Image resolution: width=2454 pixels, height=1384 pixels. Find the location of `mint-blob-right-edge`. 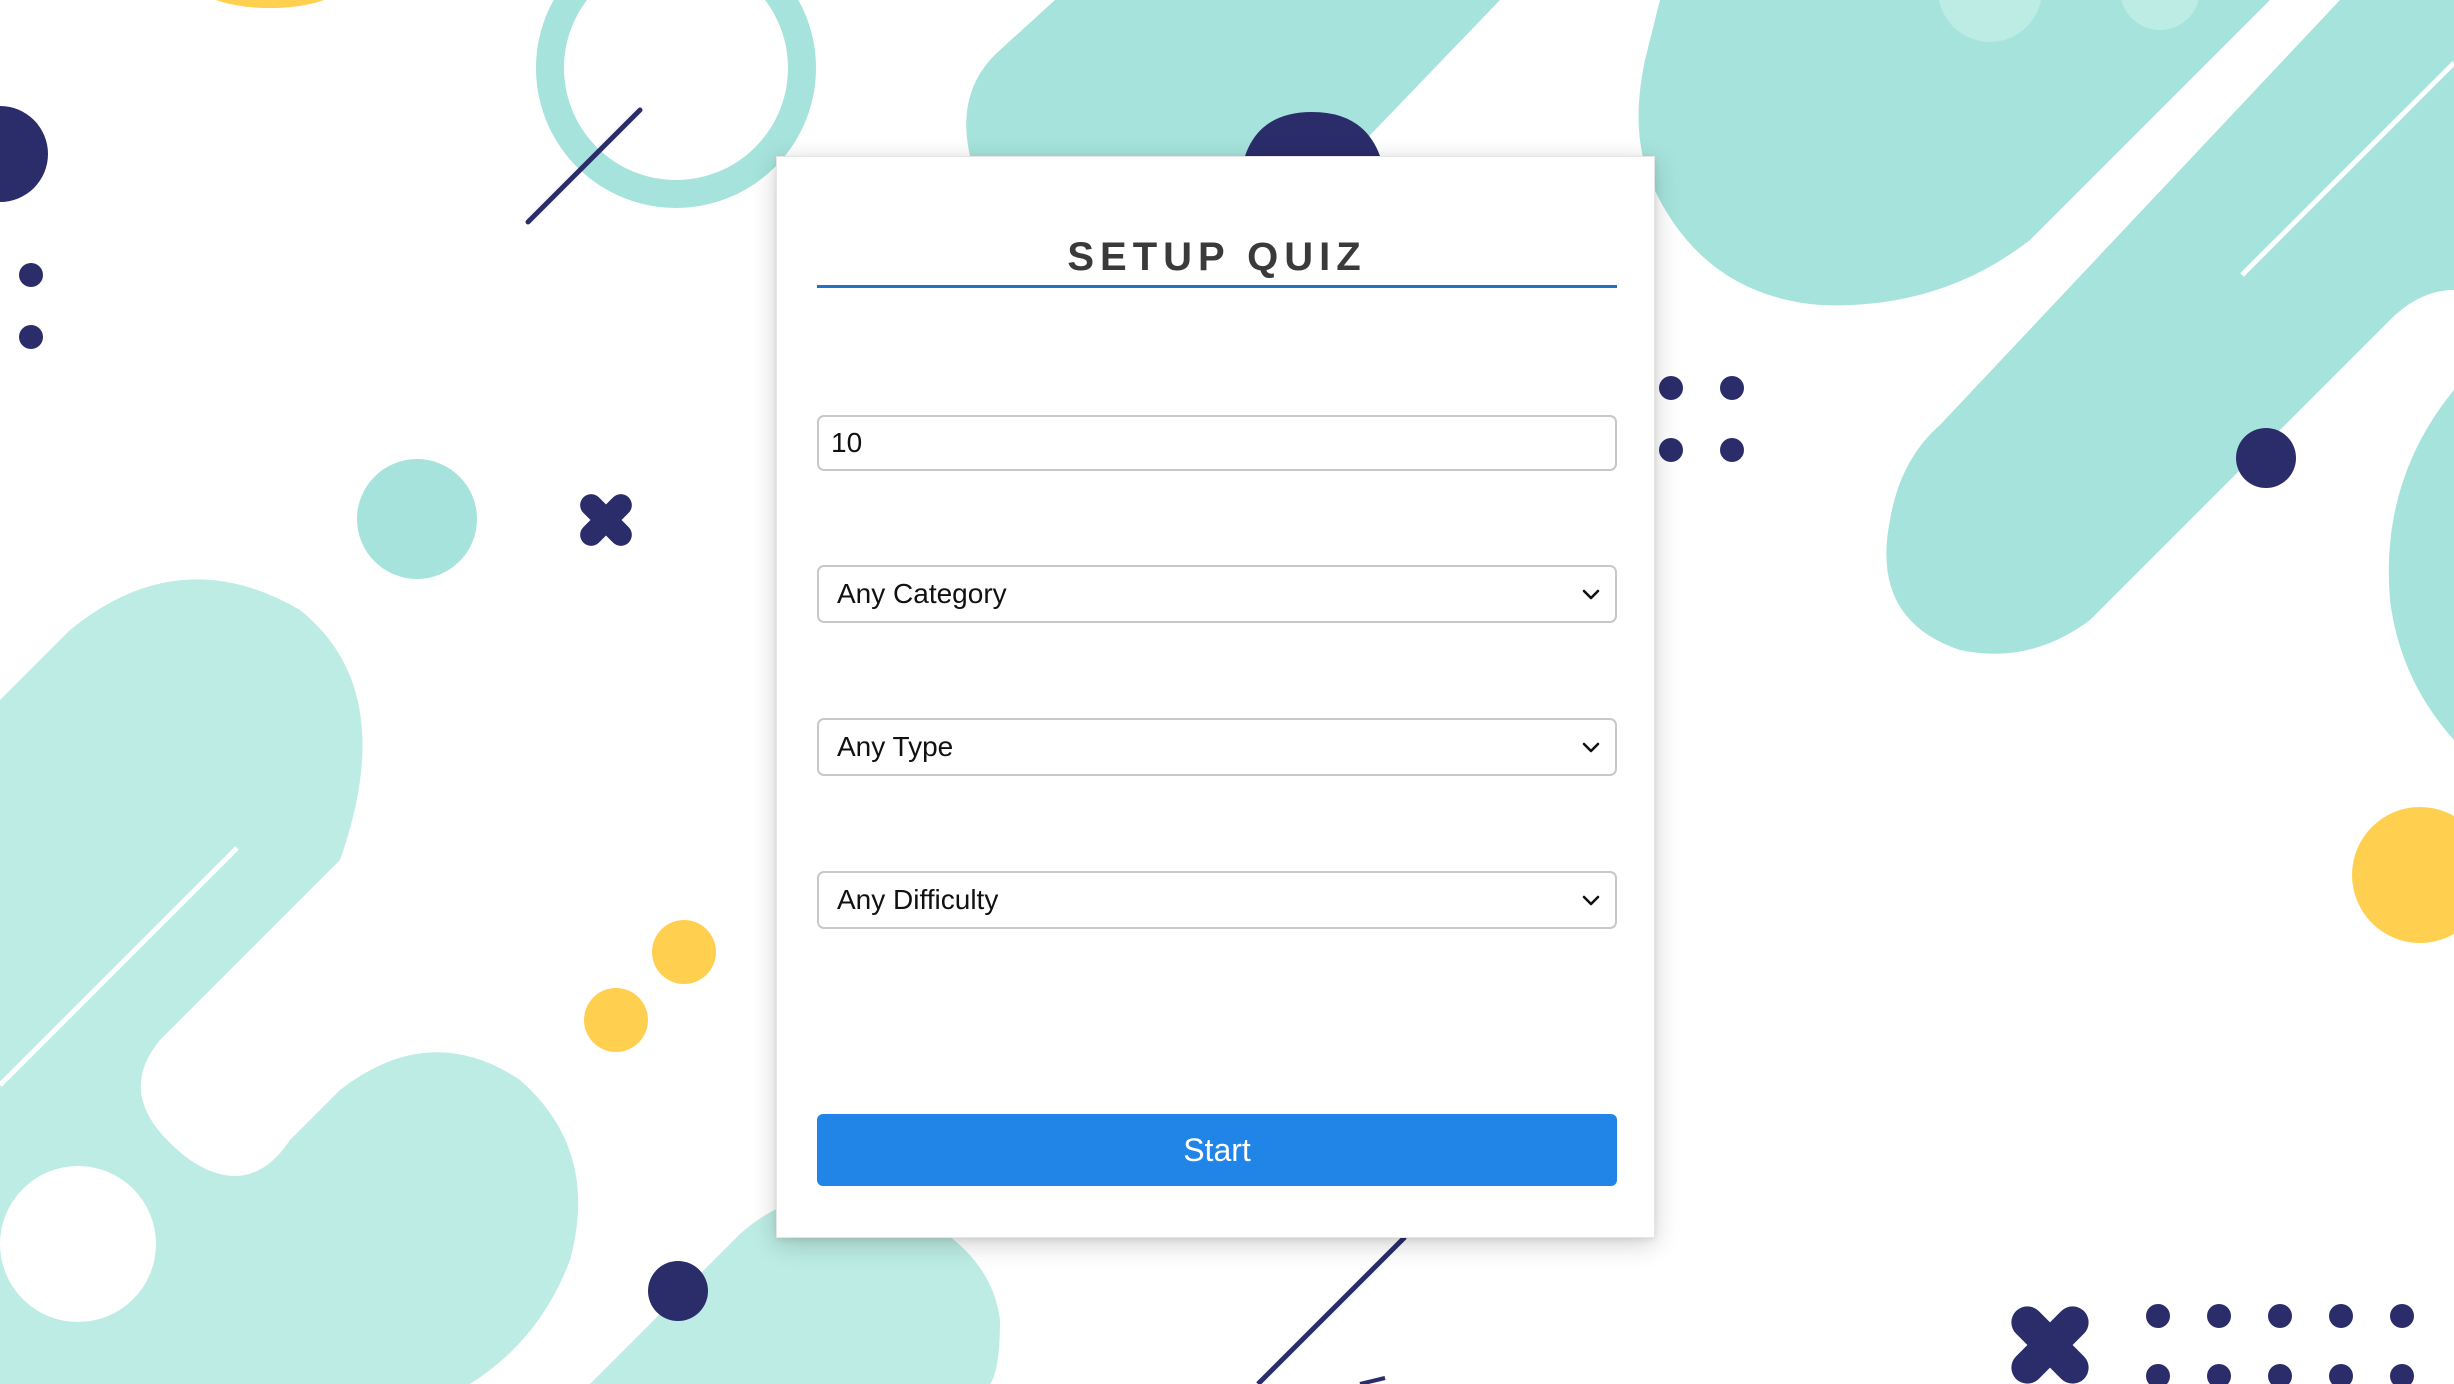

mint-blob-right-edge is located at coordinates (2421, 565).